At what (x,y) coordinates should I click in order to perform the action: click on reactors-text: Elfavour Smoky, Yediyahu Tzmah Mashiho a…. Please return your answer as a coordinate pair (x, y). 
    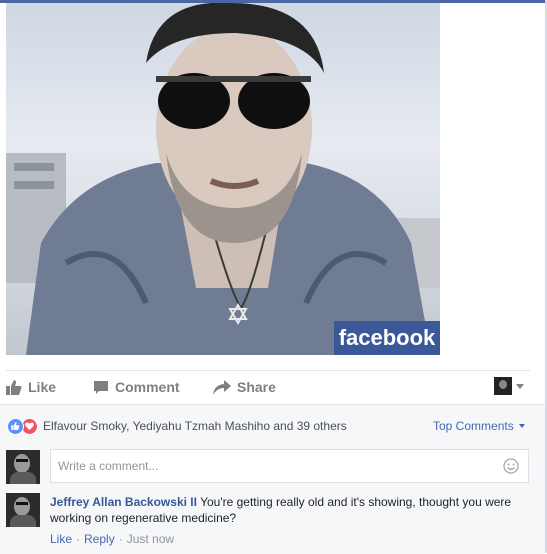
    Looking at the image, I should click on (195, 426).